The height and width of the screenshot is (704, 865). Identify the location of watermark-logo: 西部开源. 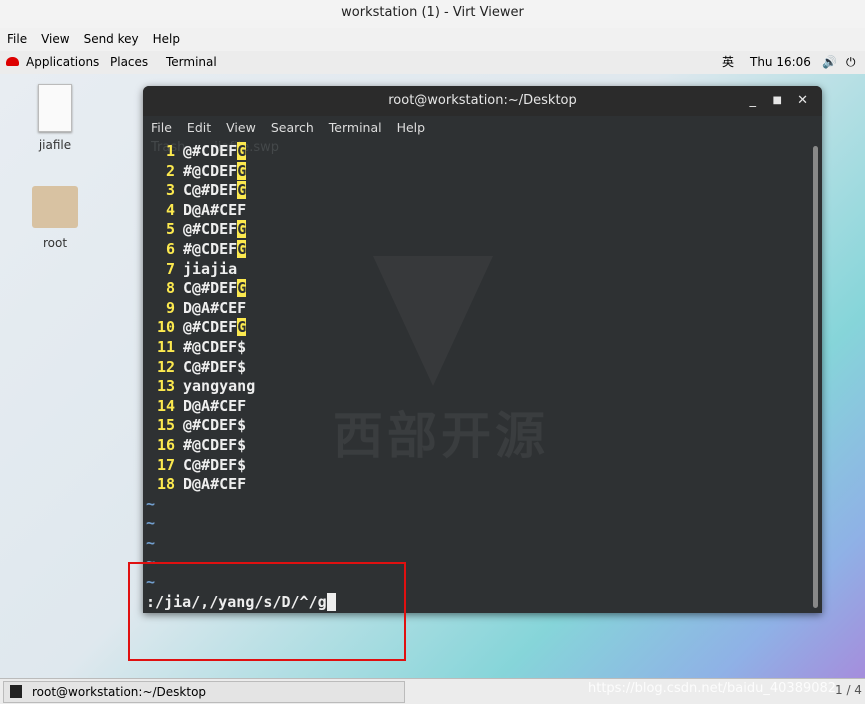
(441, 436).